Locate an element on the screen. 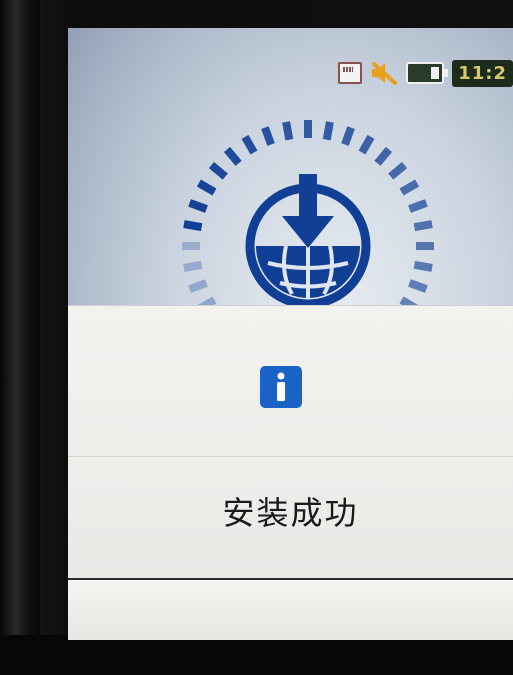 The height and width of the screenshot is (675, 513). info-icon is located at coordinates (281, 387).